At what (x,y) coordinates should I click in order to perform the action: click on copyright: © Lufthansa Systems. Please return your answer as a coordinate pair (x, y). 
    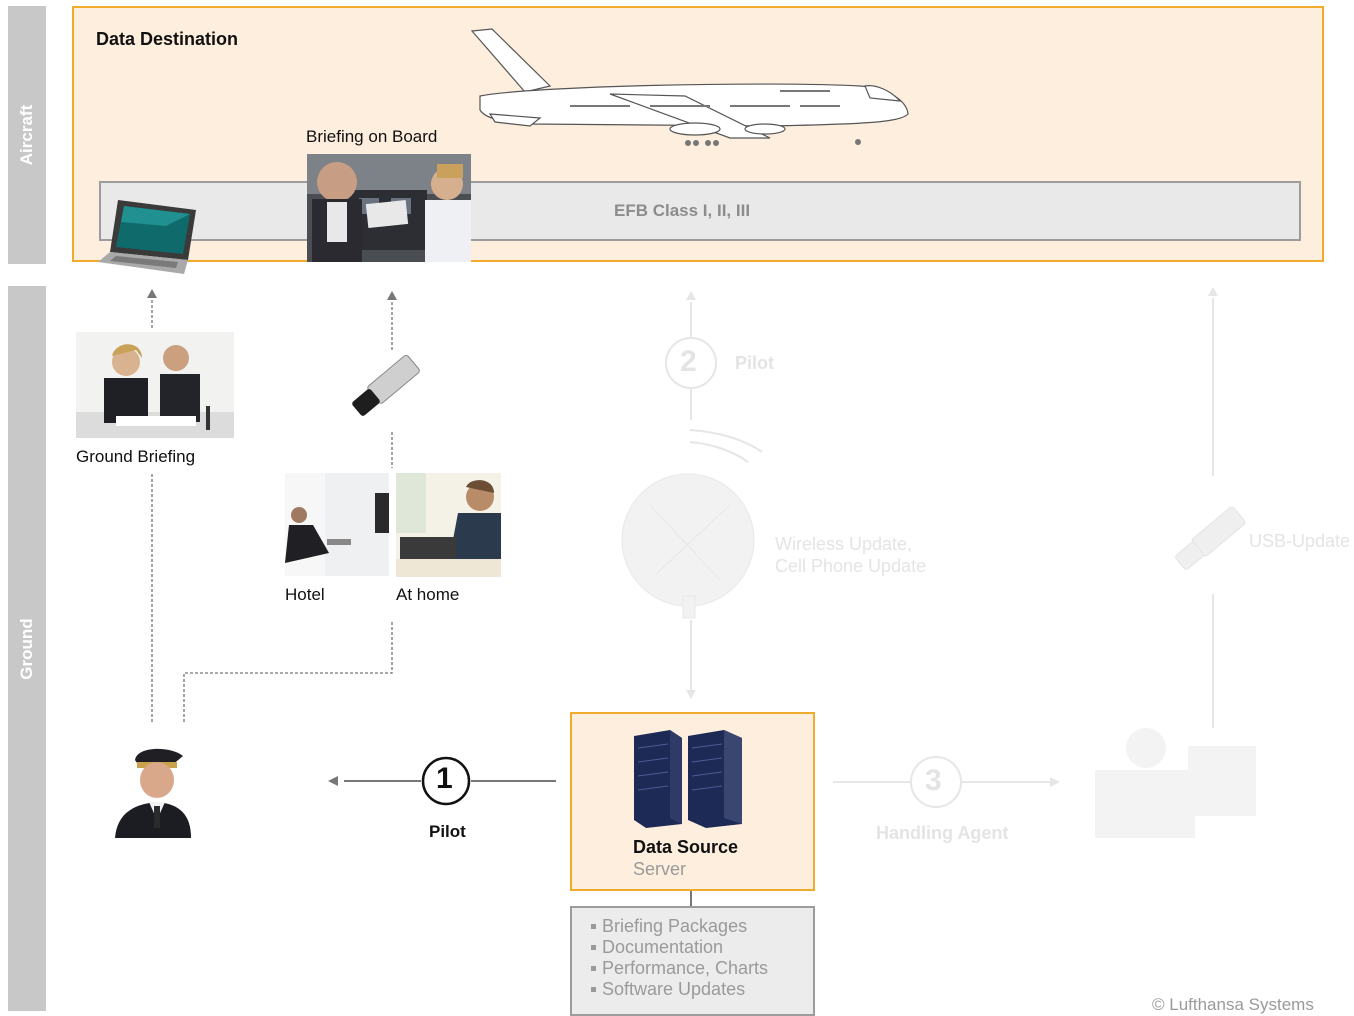
    Looking at the image, I should click on (1233, 1004).